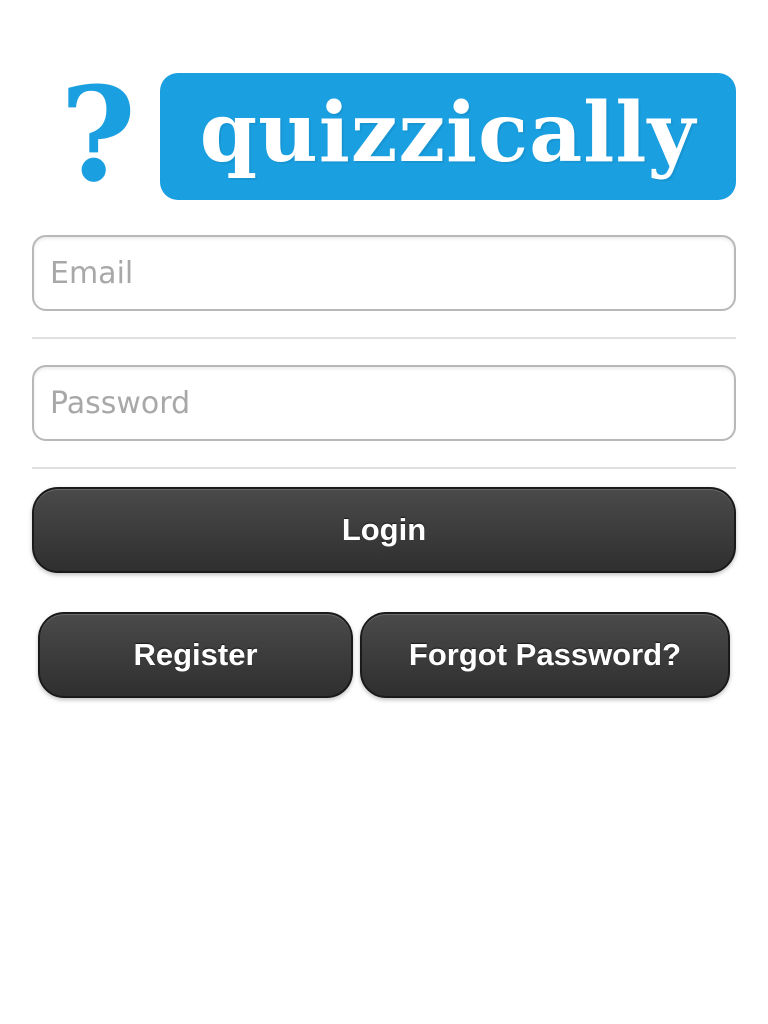 This screenshot has height=1024, width=768. What do you see at coordinates (384, 403) in the screenshot?
I see `password-field` at bounding box center [384, 403].